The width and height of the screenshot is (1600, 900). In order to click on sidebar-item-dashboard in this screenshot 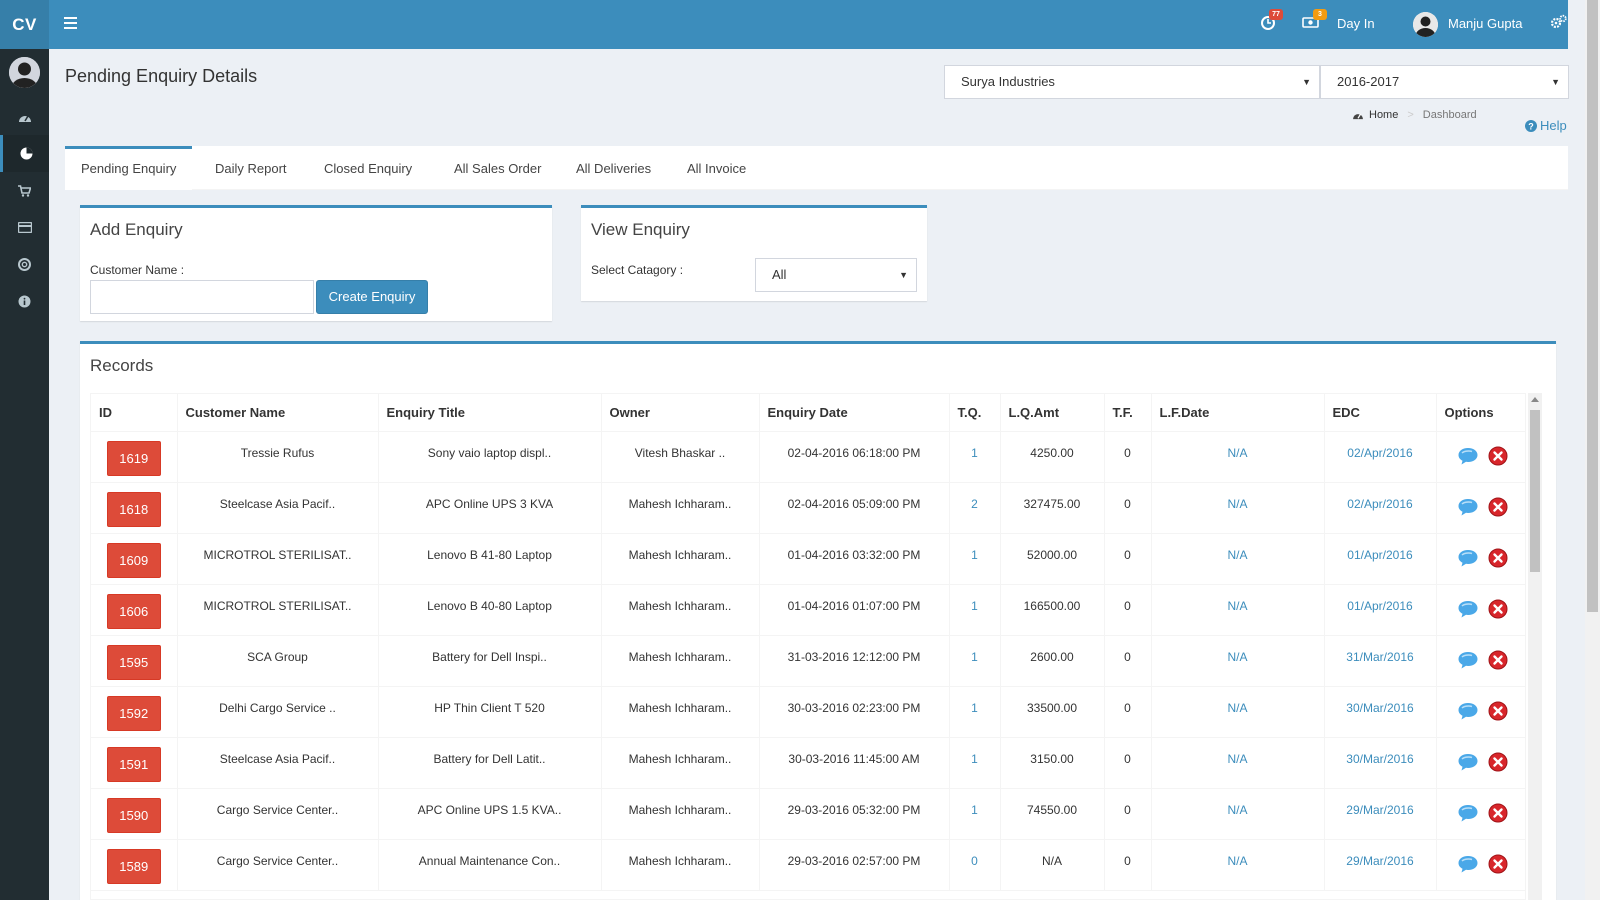, I will do `click(24, 116)`.